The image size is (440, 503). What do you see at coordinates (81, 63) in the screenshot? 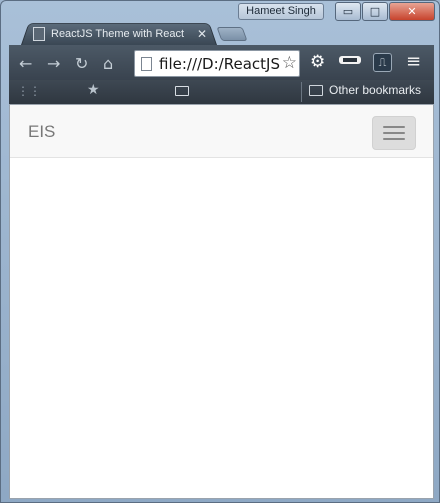
I see `reload-icon: ↻` at bounding box center [81, 63].